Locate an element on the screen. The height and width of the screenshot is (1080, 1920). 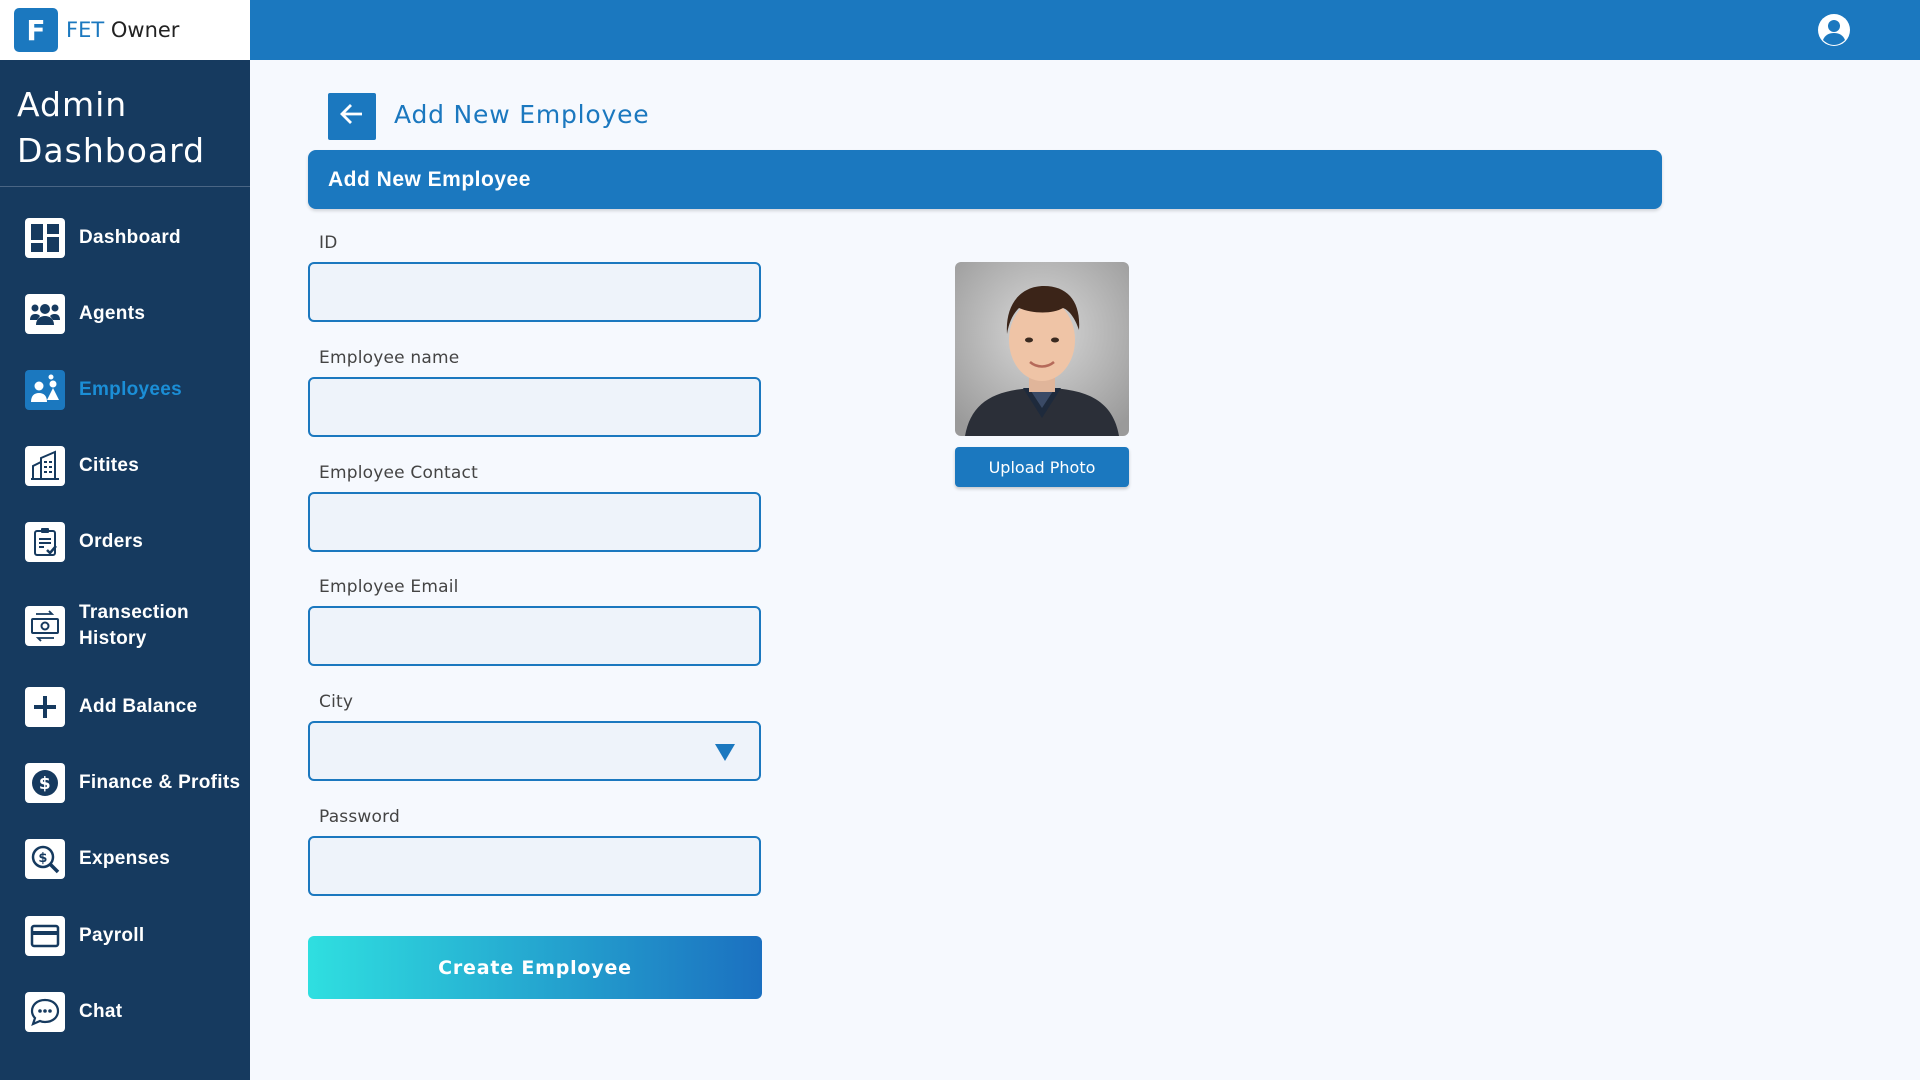
employee-photo is located at coordinates (1042, 349).